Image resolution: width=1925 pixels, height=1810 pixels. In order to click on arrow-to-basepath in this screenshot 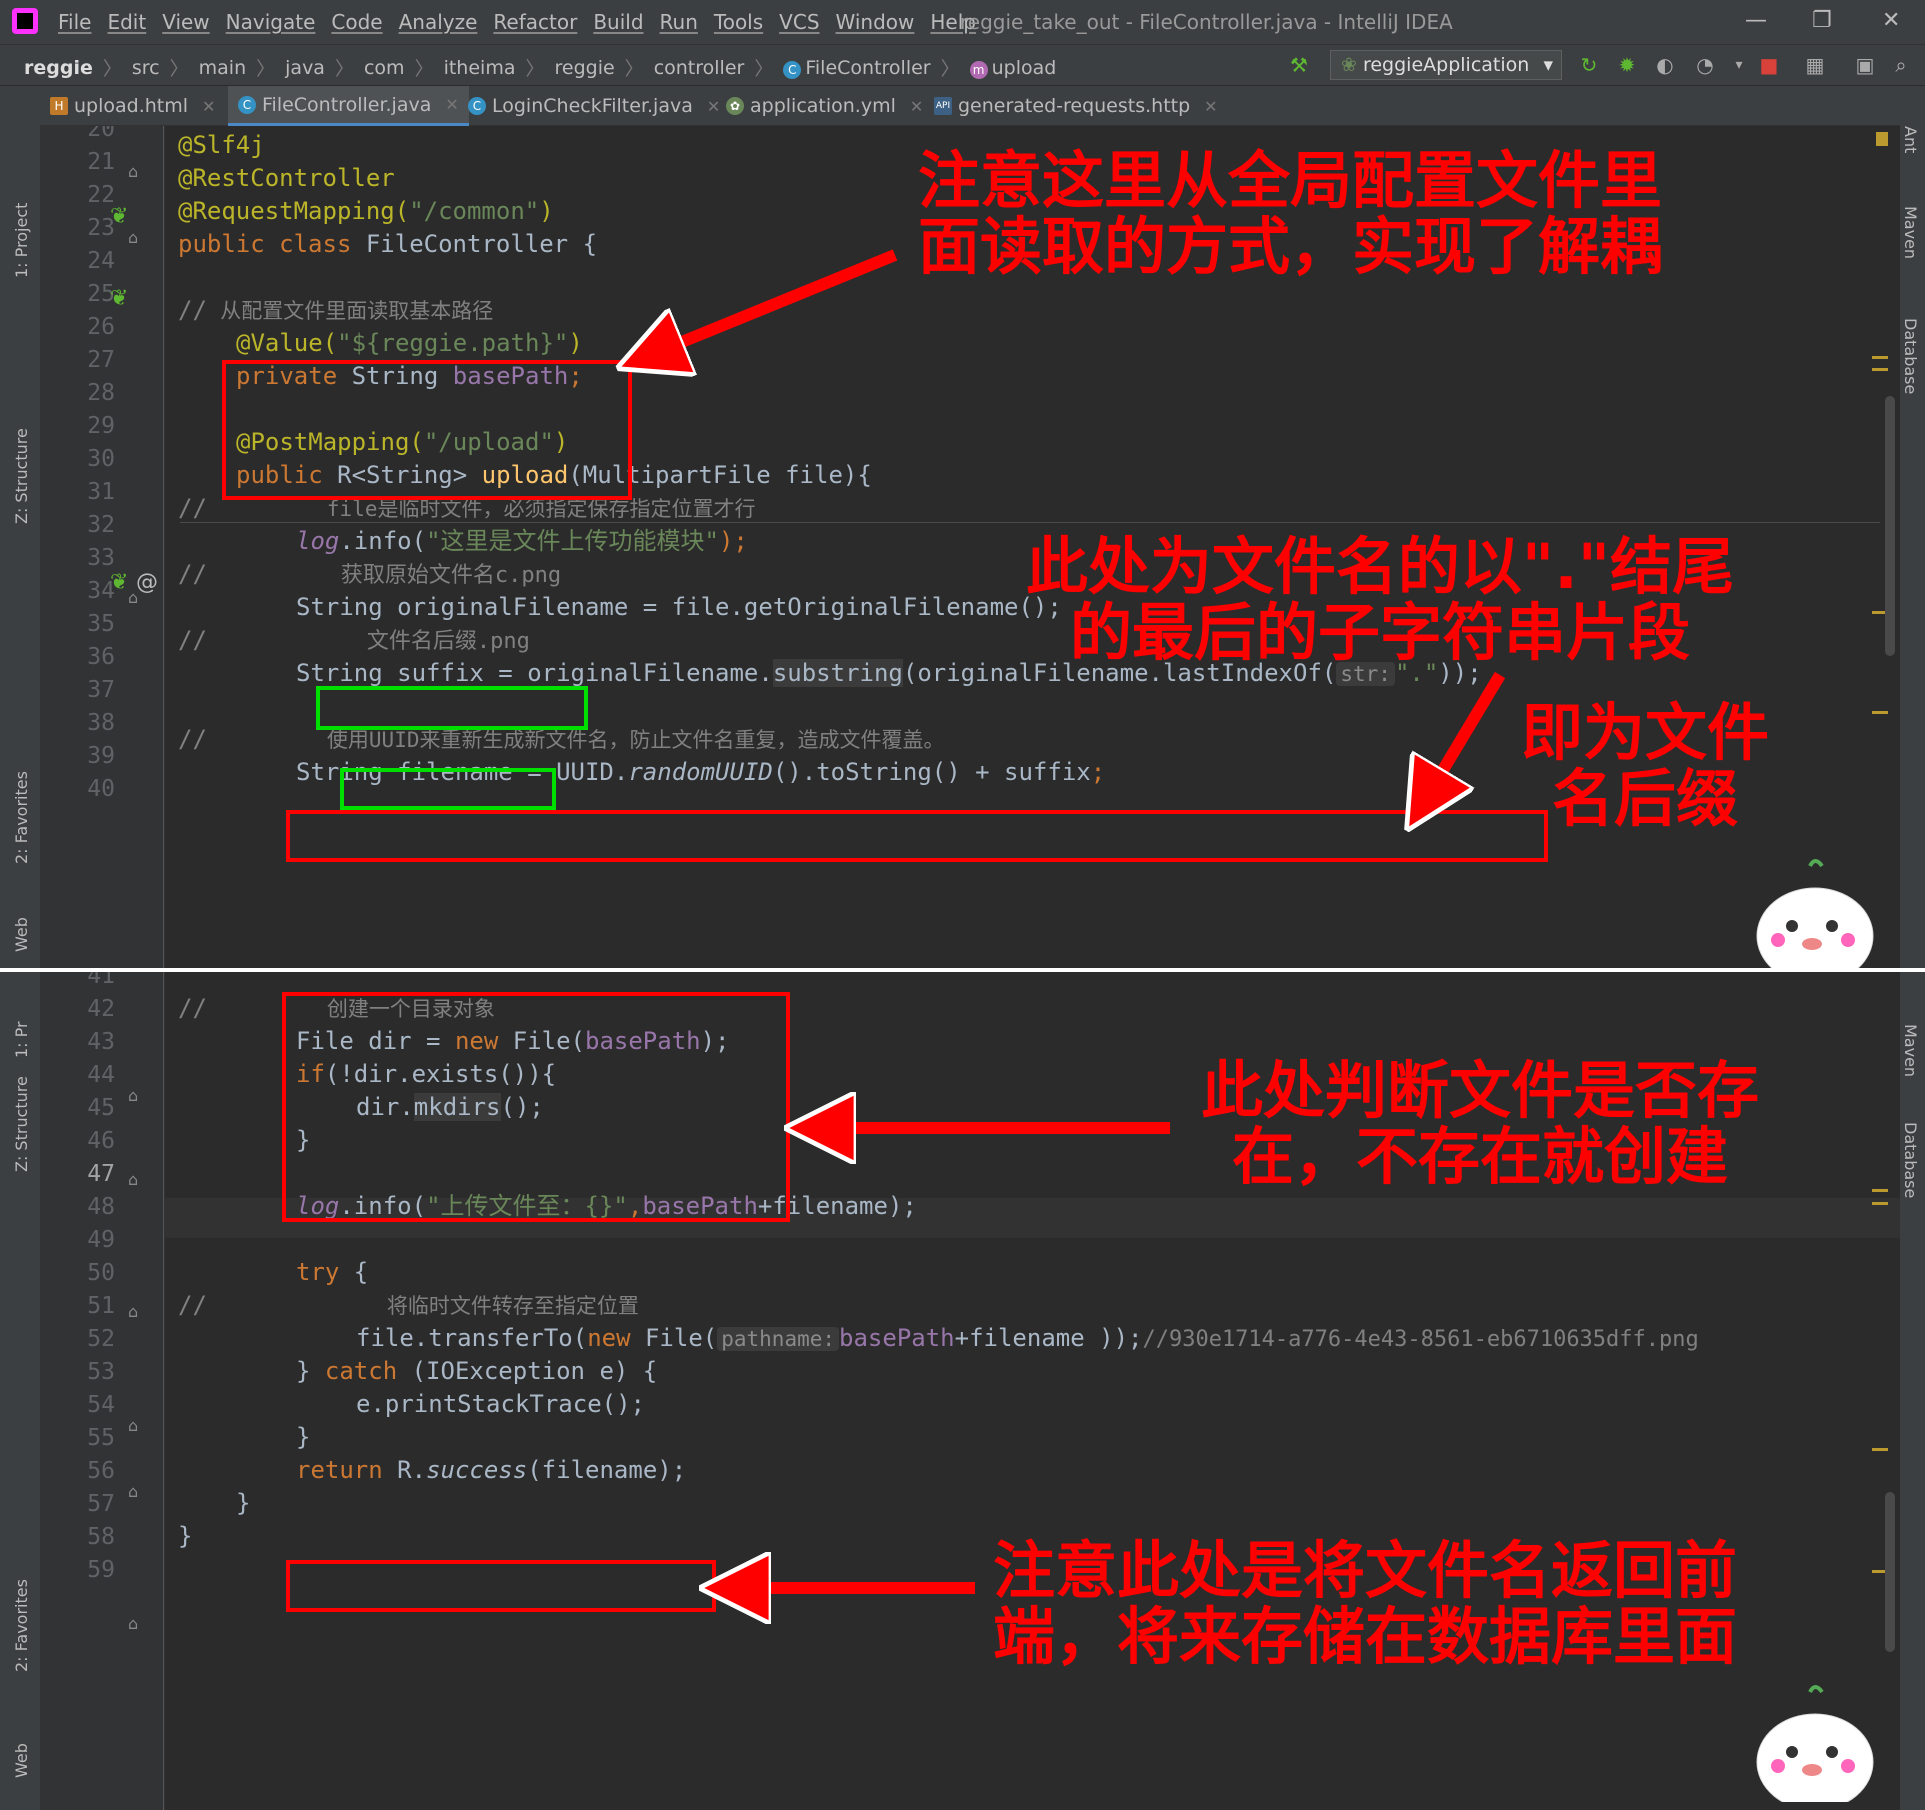, I will do `click(774, 302)`.